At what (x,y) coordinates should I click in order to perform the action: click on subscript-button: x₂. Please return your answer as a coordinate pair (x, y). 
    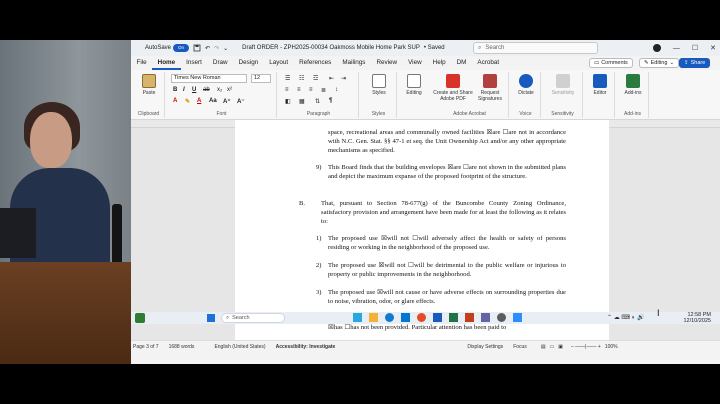
    Looking at the image, I should click on (219, 90).